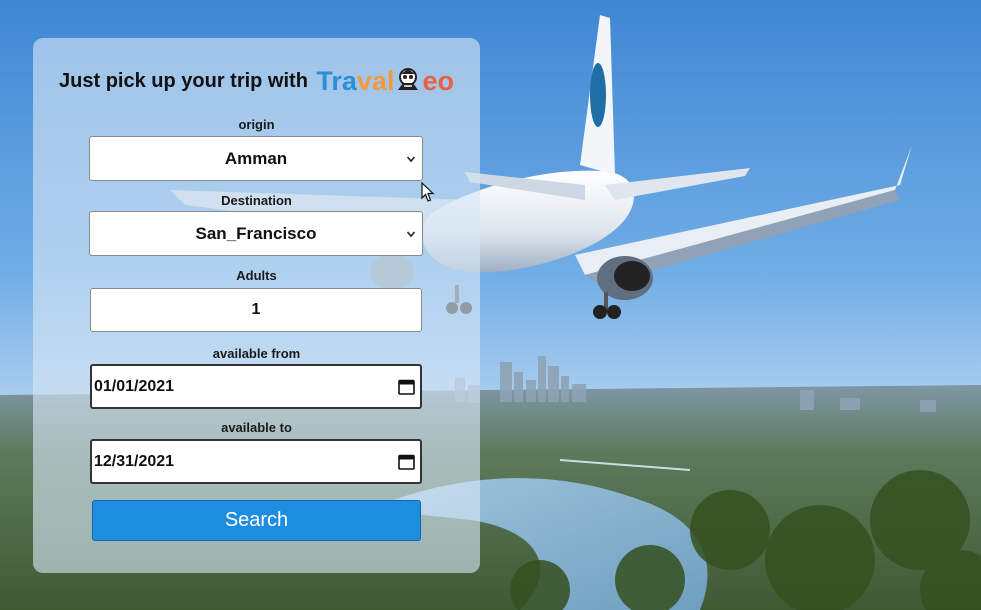  Describe the element at coordinates (256, 353) in the screenshot. I see `available-from-label: available from` at that location.